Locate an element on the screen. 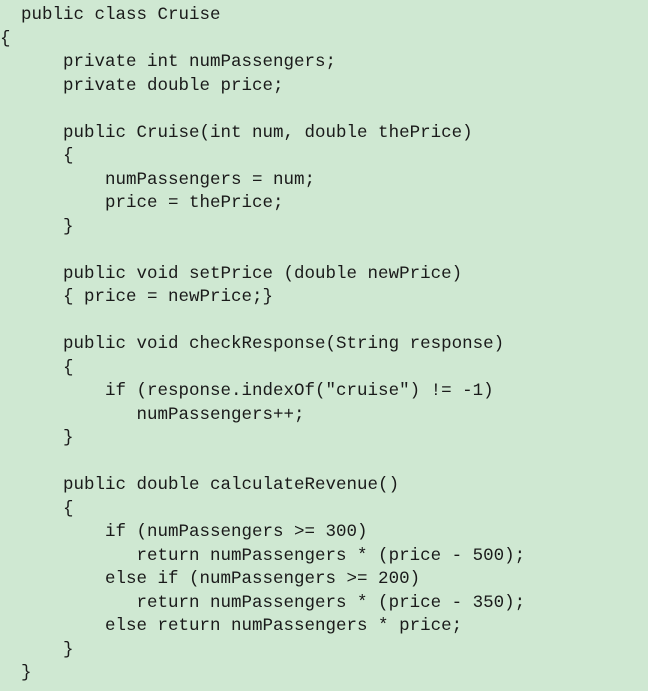 This screenshot has width=648, height=691. code-line: public void setPrice (double newPrice) is located at coordinates (231, 273).